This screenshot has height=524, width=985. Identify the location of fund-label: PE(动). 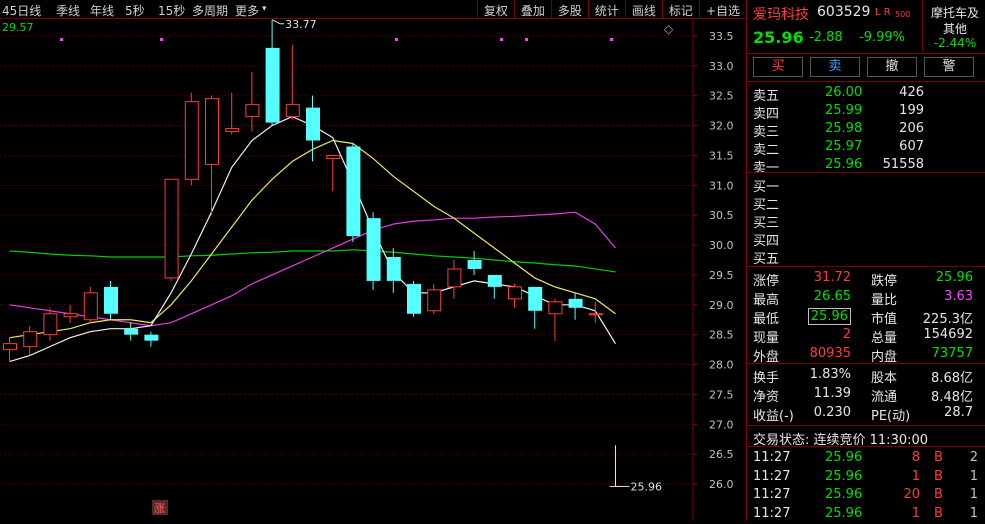
(891, 416).